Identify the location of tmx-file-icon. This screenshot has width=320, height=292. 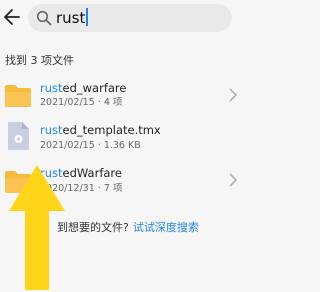
(18, 136).